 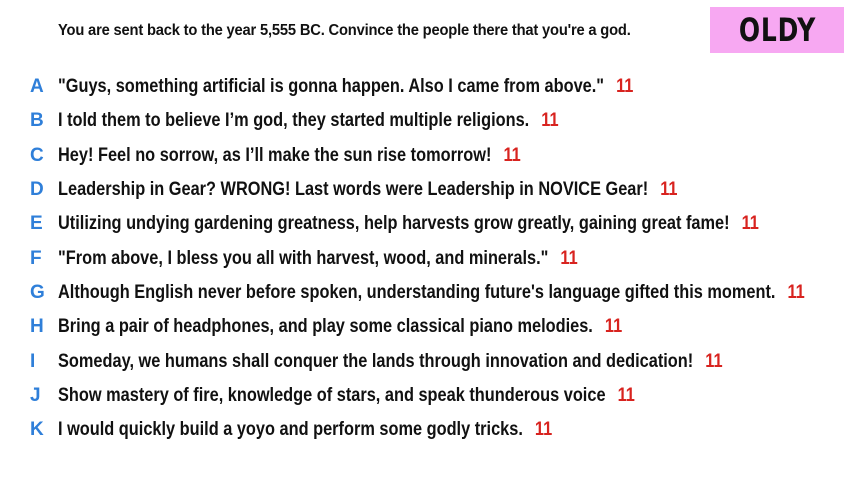 I want to click on answer-letter: E, so click(x=36, y=224).